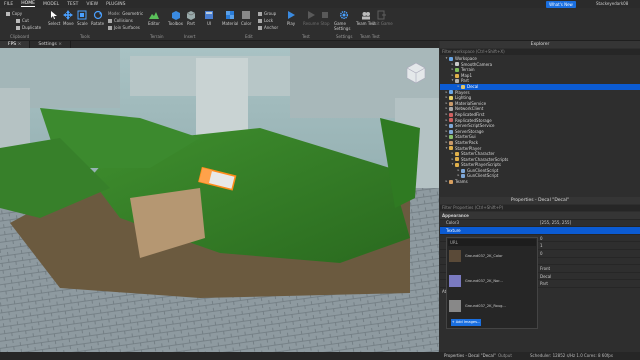  I want to click on tab-settings: Settings ×, so click(51, 44).